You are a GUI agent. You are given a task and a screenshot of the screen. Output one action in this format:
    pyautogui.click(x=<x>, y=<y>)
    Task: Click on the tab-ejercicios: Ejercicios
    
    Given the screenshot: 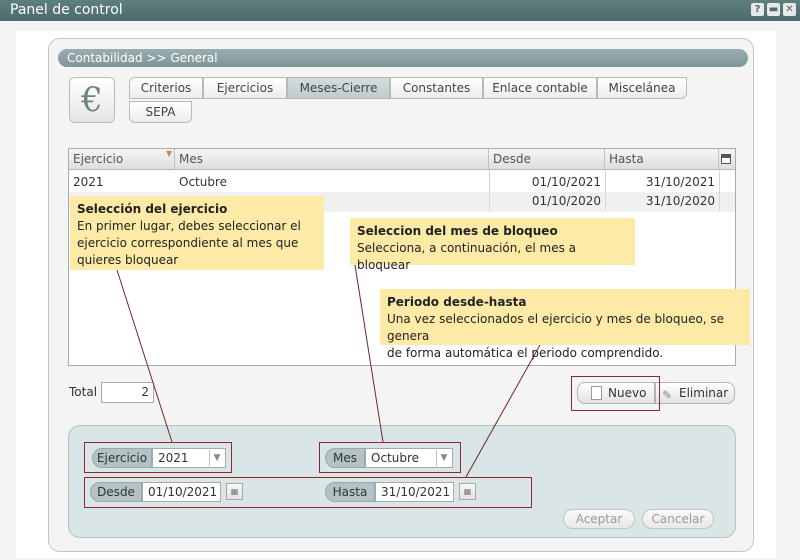 What is the action you would take?
    pyautogui.click(x=245, y=88)
    